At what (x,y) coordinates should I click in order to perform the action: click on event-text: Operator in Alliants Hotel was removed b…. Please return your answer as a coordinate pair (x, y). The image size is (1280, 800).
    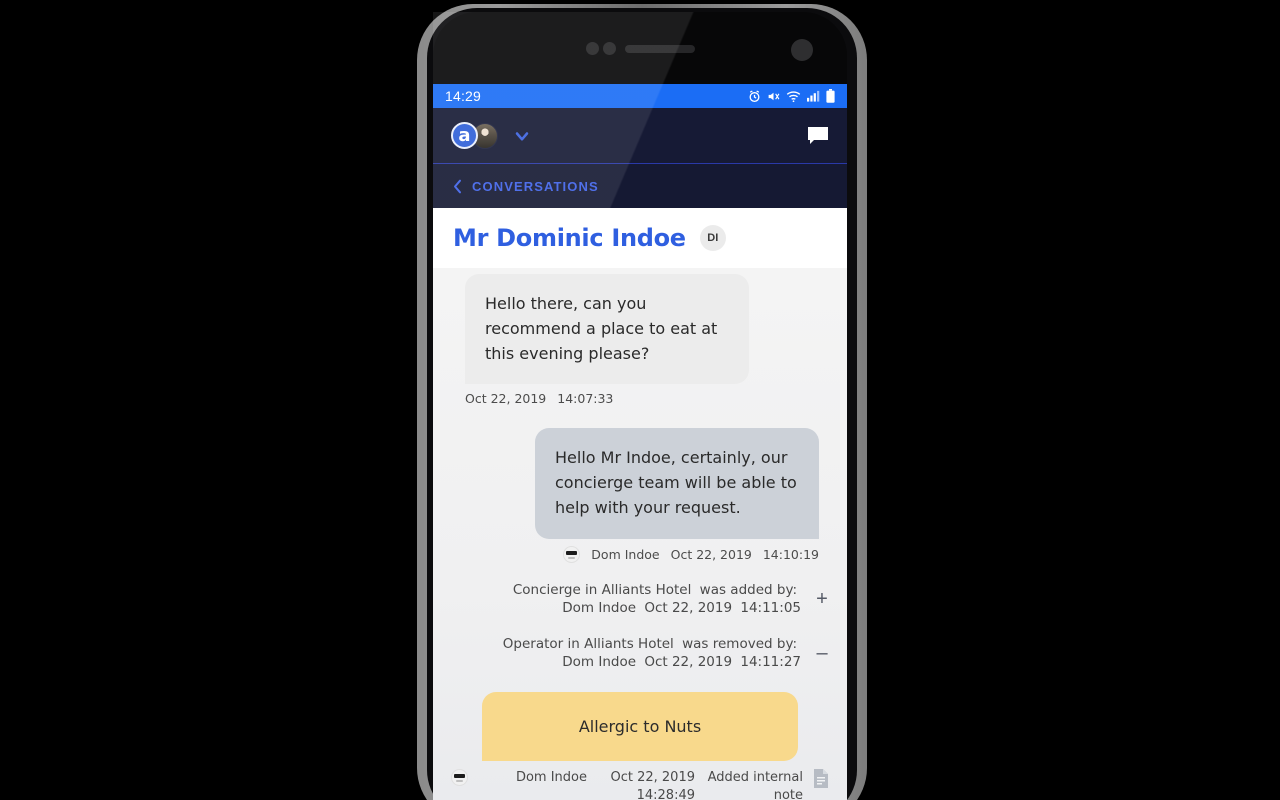
    Looking at the image, I should click on (651, 653).